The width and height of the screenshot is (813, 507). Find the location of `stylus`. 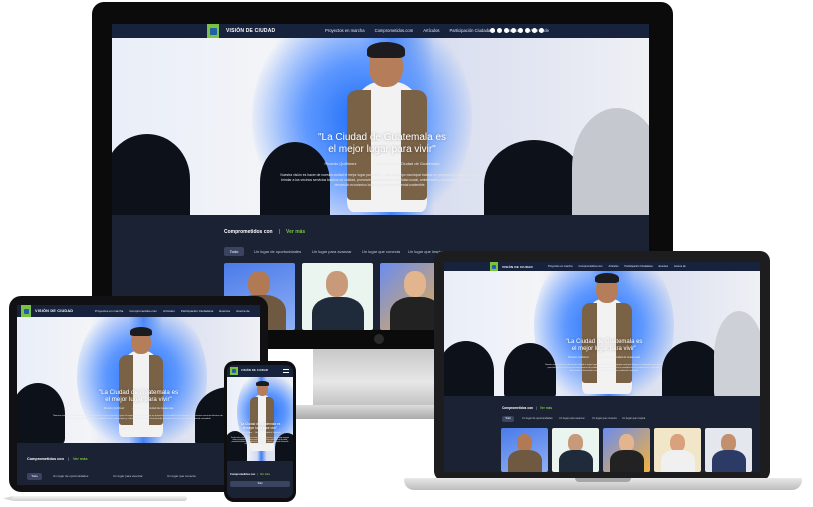

stylus is located at coordinates (99, 498).